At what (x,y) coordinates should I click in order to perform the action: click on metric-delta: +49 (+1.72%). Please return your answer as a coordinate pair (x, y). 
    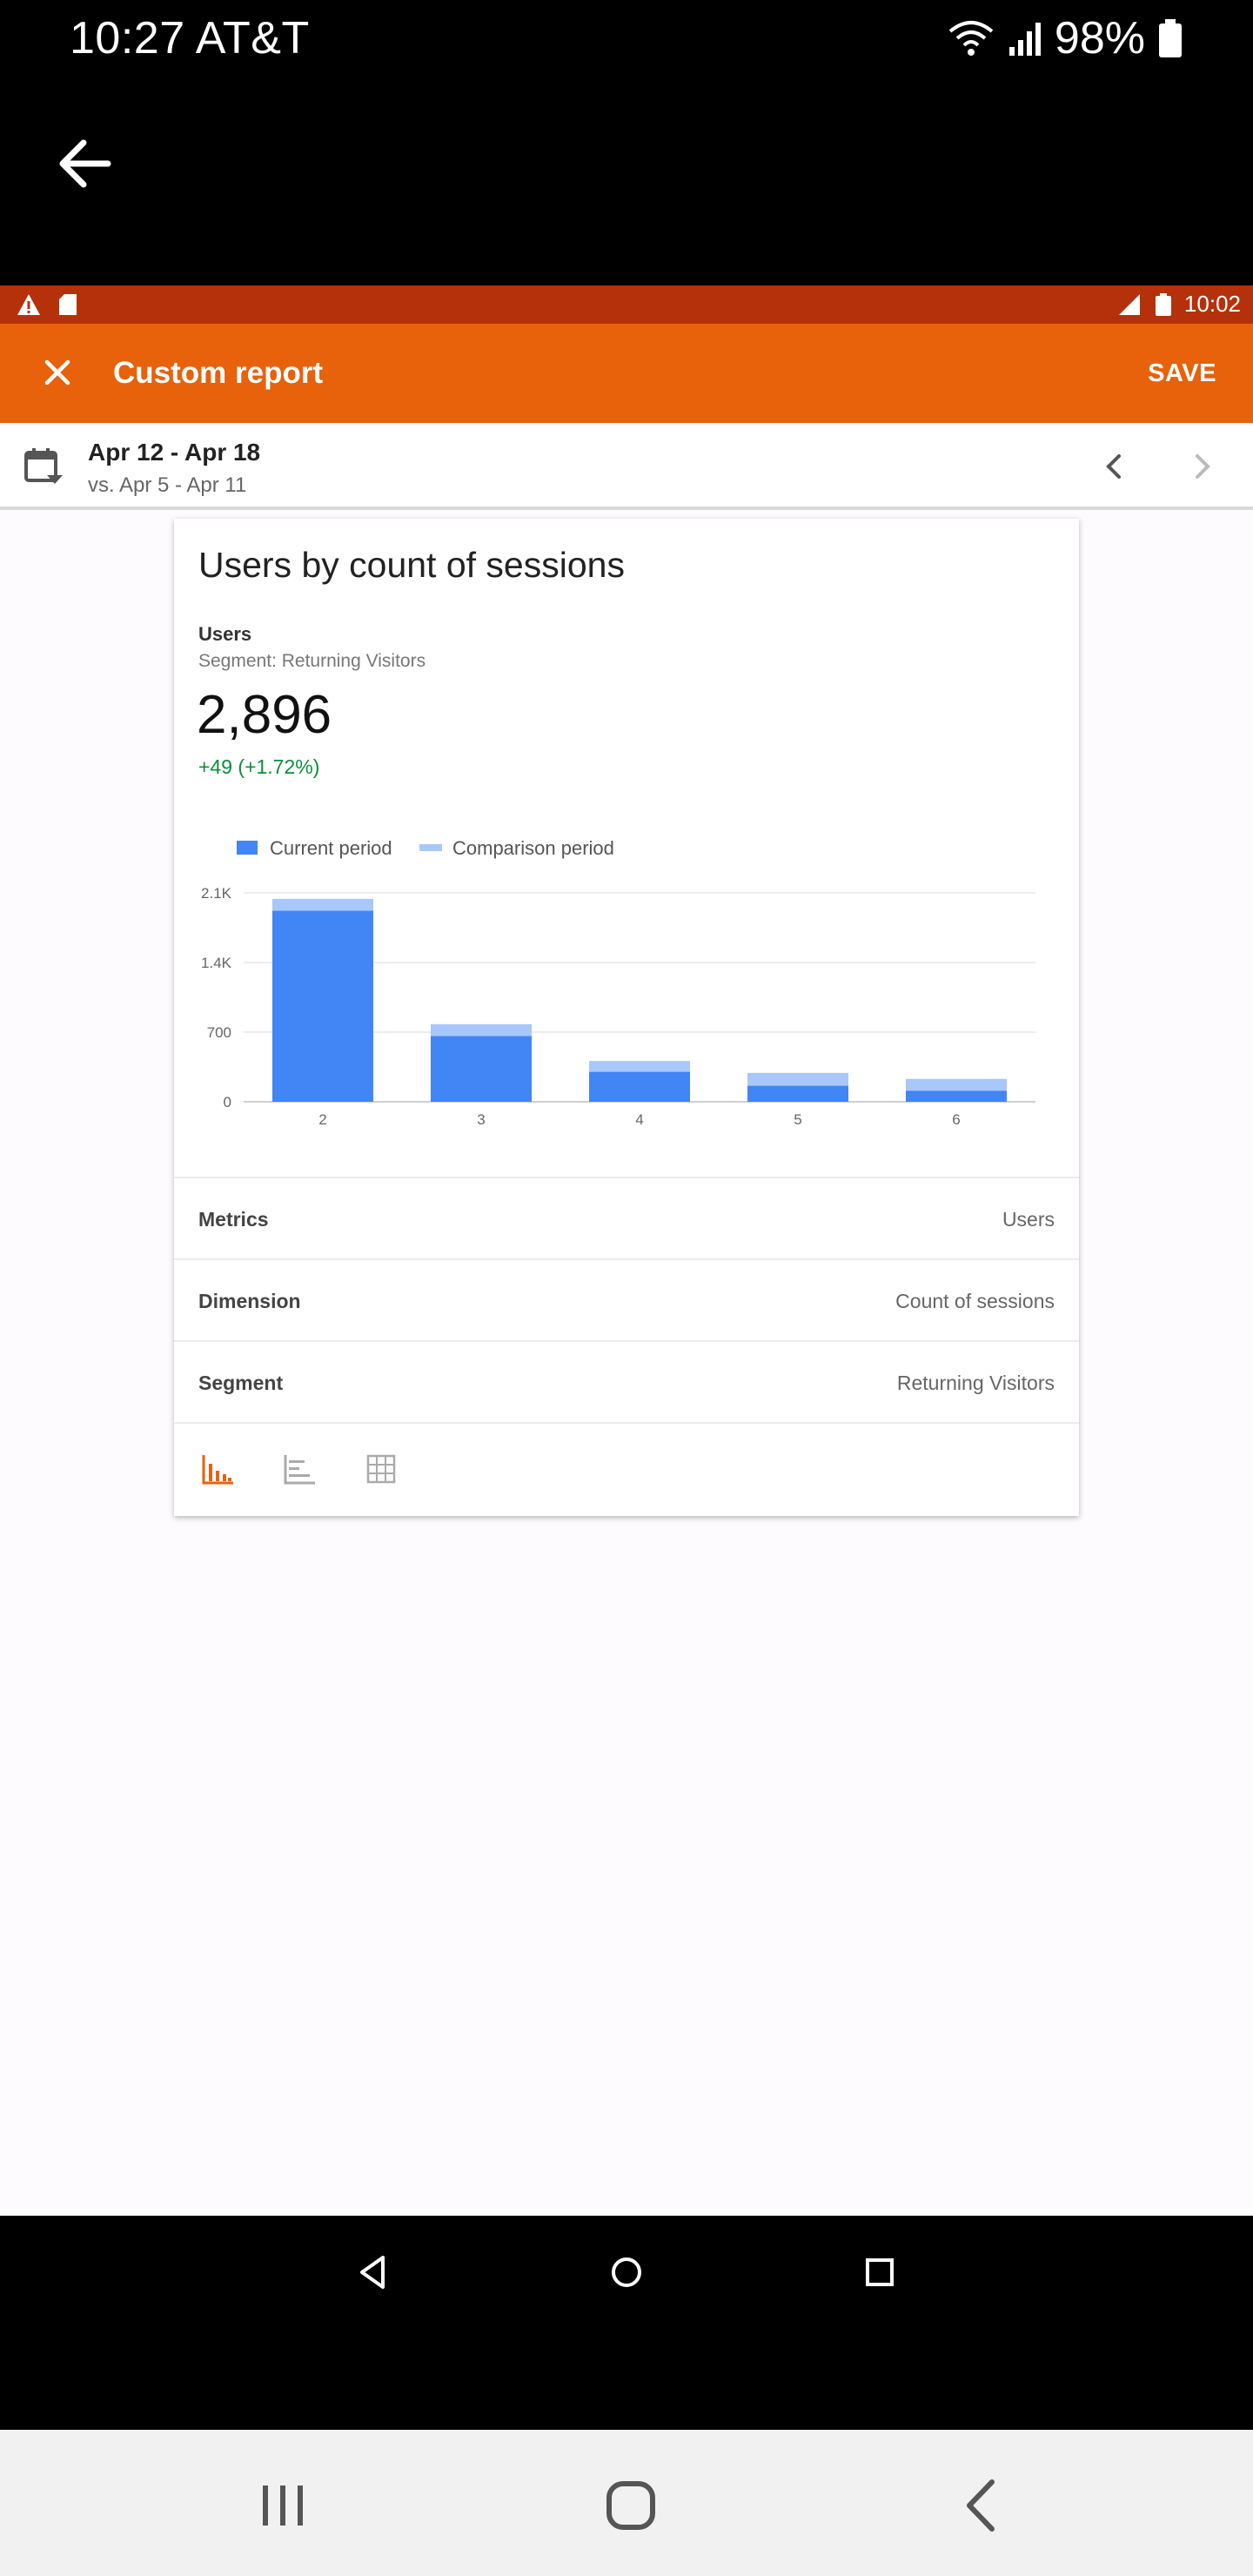
    Looking at the image, I should click on (259, 767).